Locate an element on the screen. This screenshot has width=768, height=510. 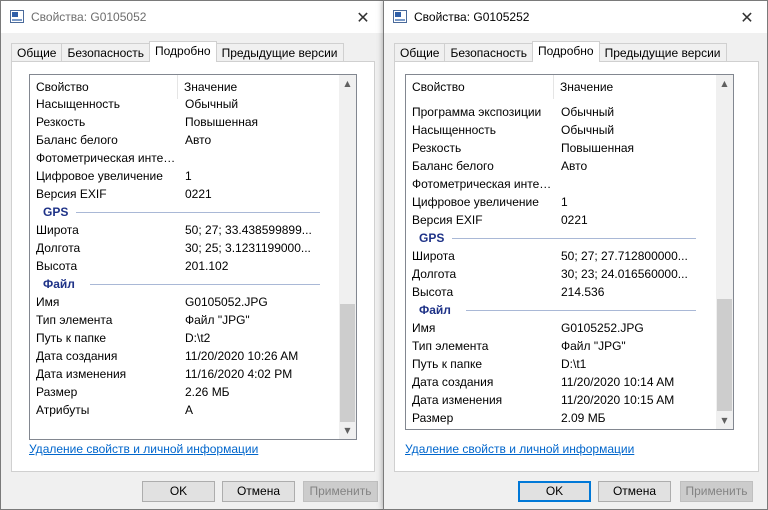
property-name: Высота is located at coordinates (433, 292).